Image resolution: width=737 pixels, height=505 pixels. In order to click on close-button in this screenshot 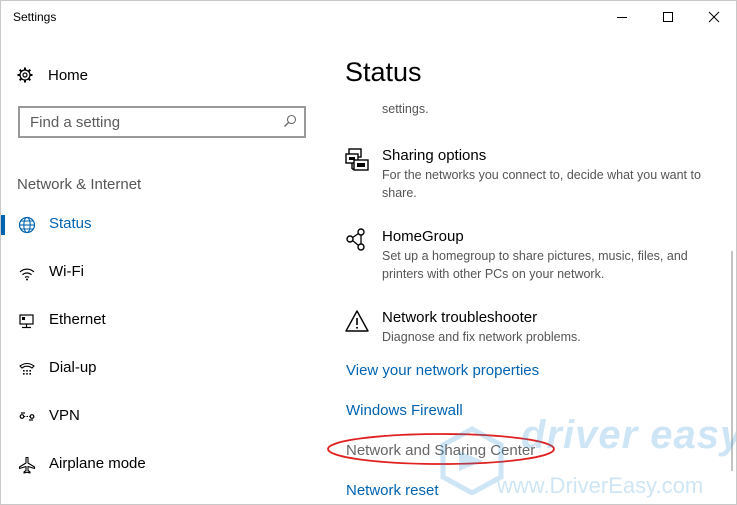, I will do `click(713, 17)`.